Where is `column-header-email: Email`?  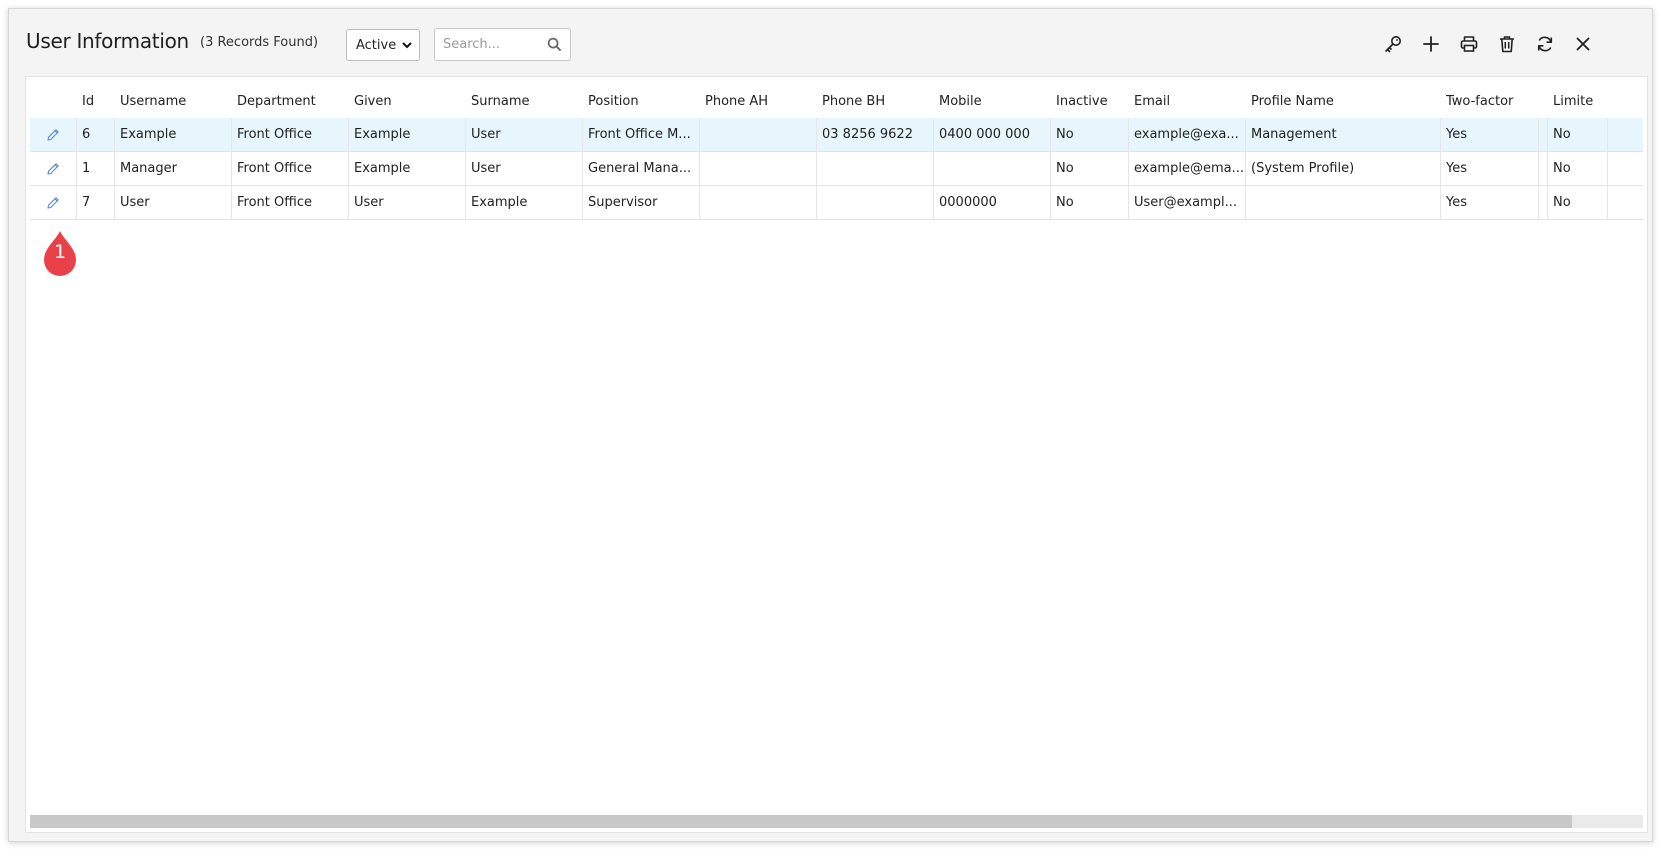 column-header-email: Email is located at coordinates (1187, 101).